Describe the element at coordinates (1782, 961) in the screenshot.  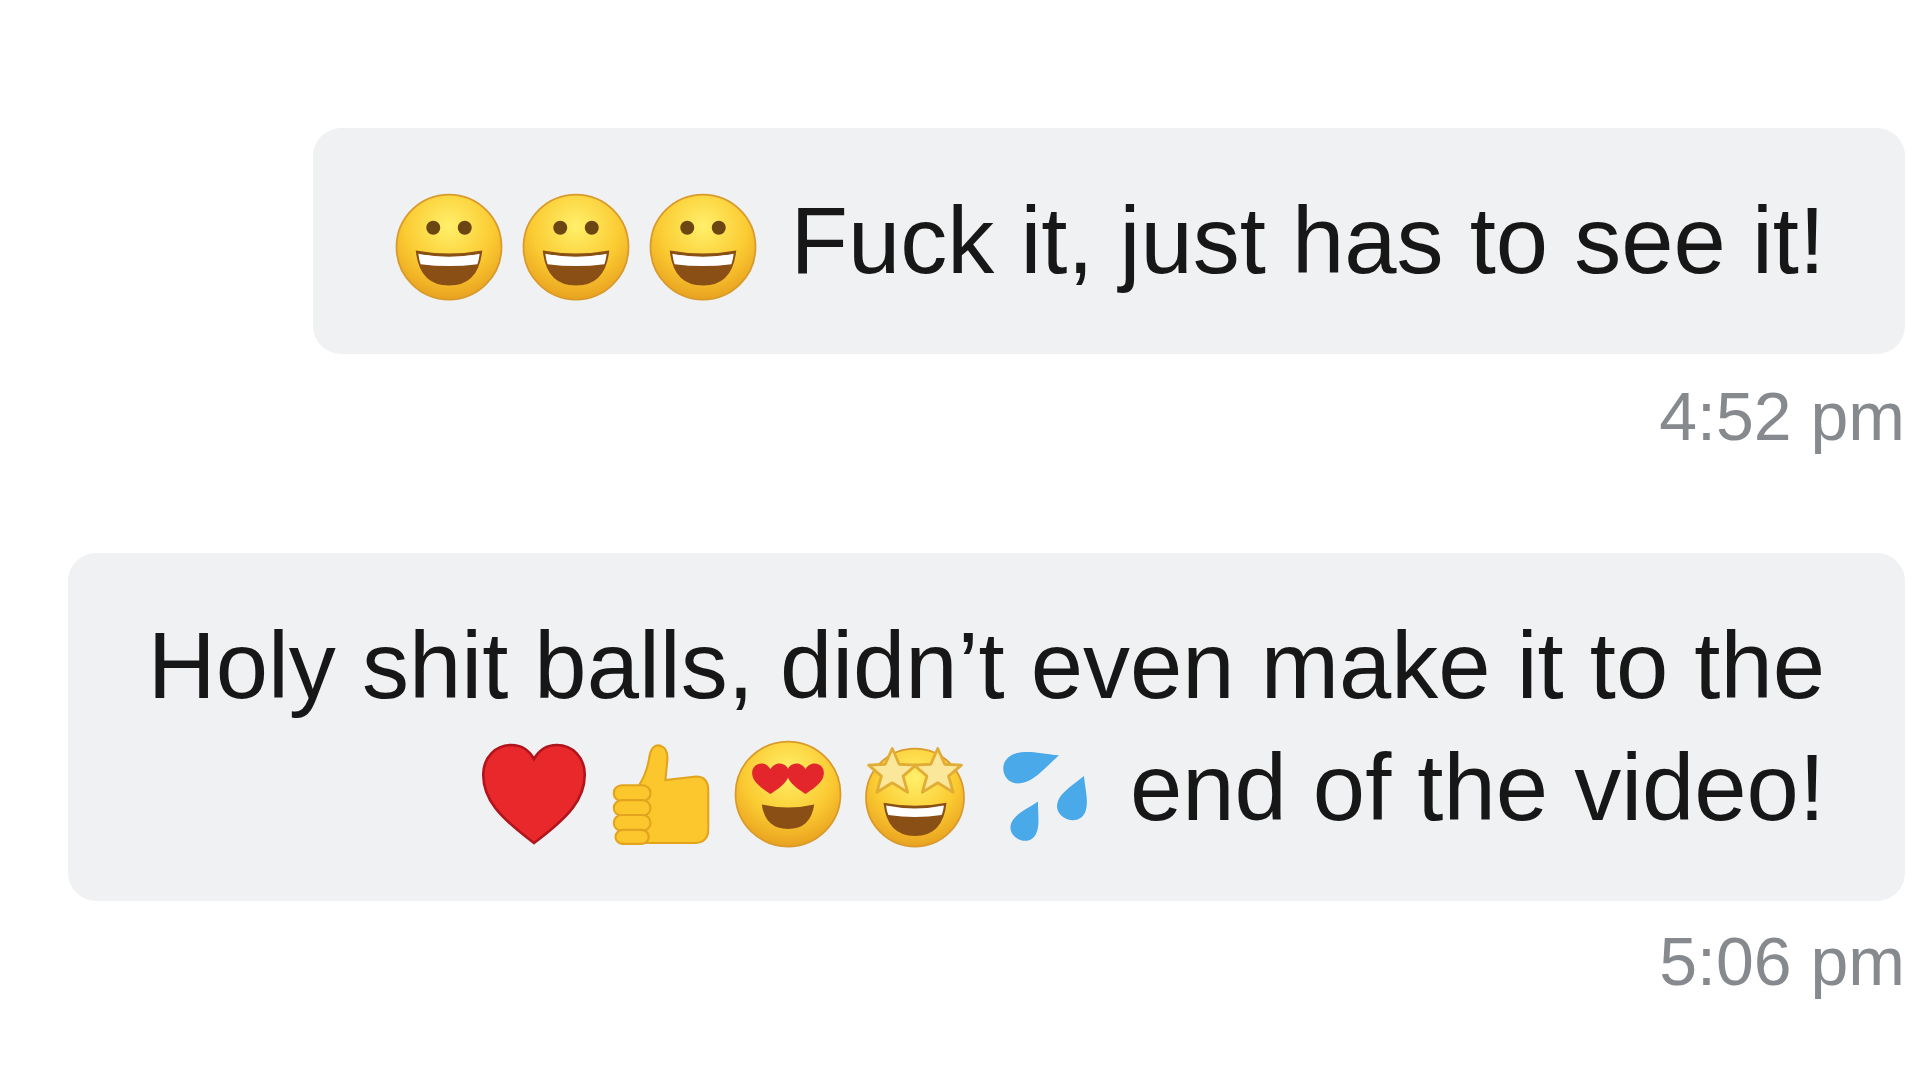
I see `message-time: 5:06 pm` at that location.